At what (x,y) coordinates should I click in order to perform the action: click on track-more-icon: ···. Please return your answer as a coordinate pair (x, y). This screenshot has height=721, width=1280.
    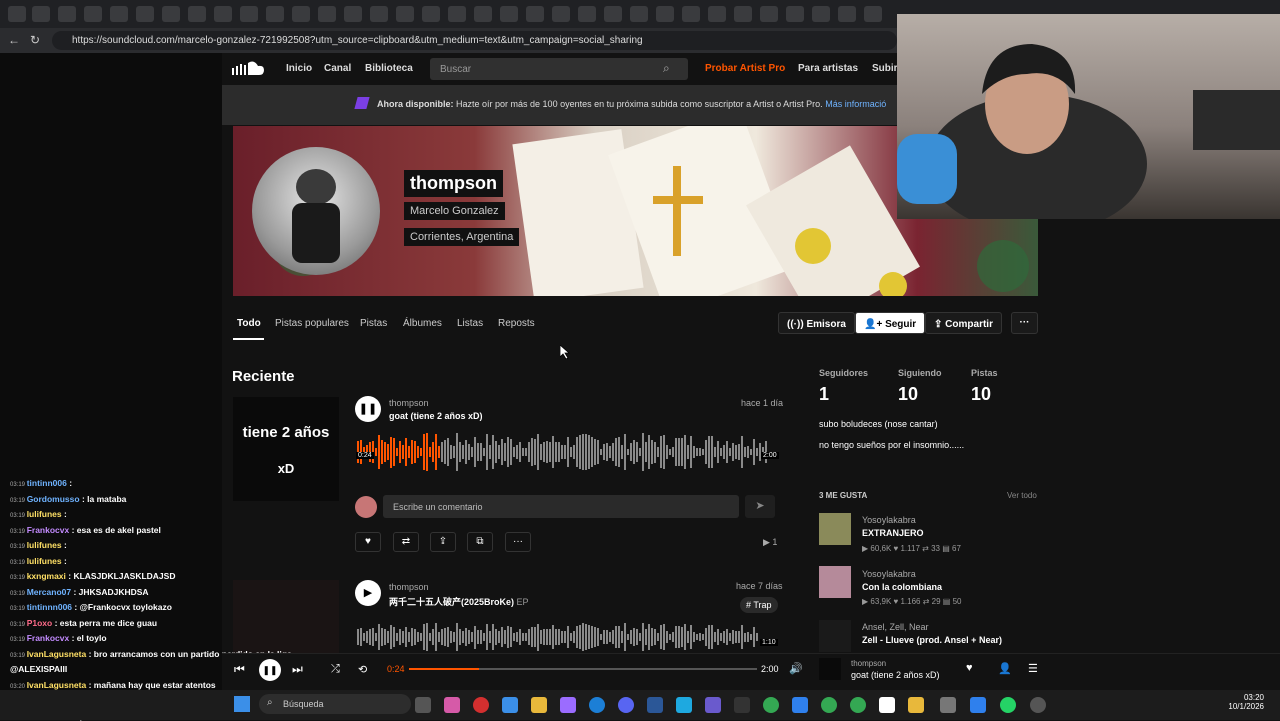
    Looking at the image, I should click on (518, 542).